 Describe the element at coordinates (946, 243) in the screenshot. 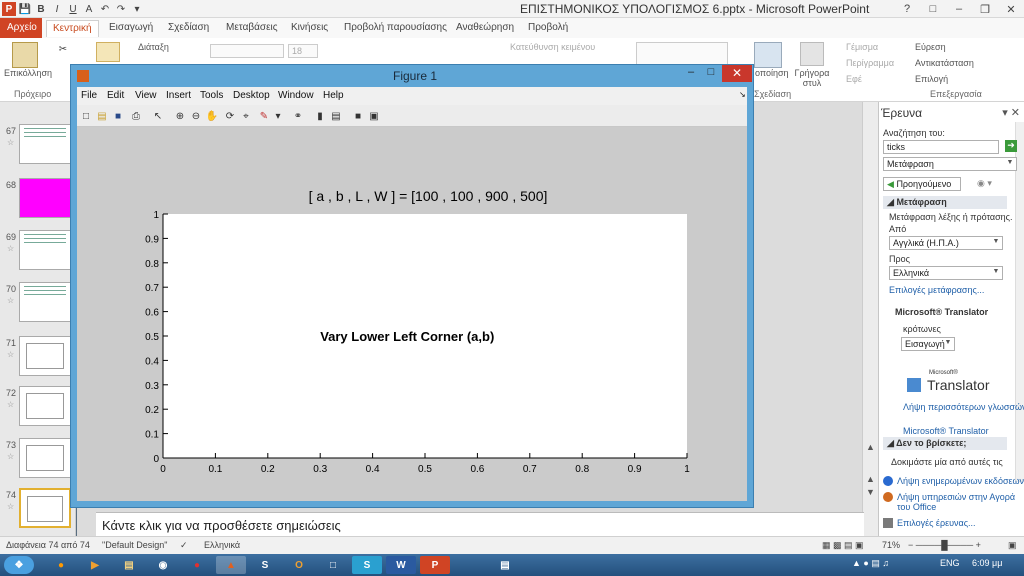

I see `from-language-select: Αγγλικά (Η.Π.Α.) ▼` at that location.